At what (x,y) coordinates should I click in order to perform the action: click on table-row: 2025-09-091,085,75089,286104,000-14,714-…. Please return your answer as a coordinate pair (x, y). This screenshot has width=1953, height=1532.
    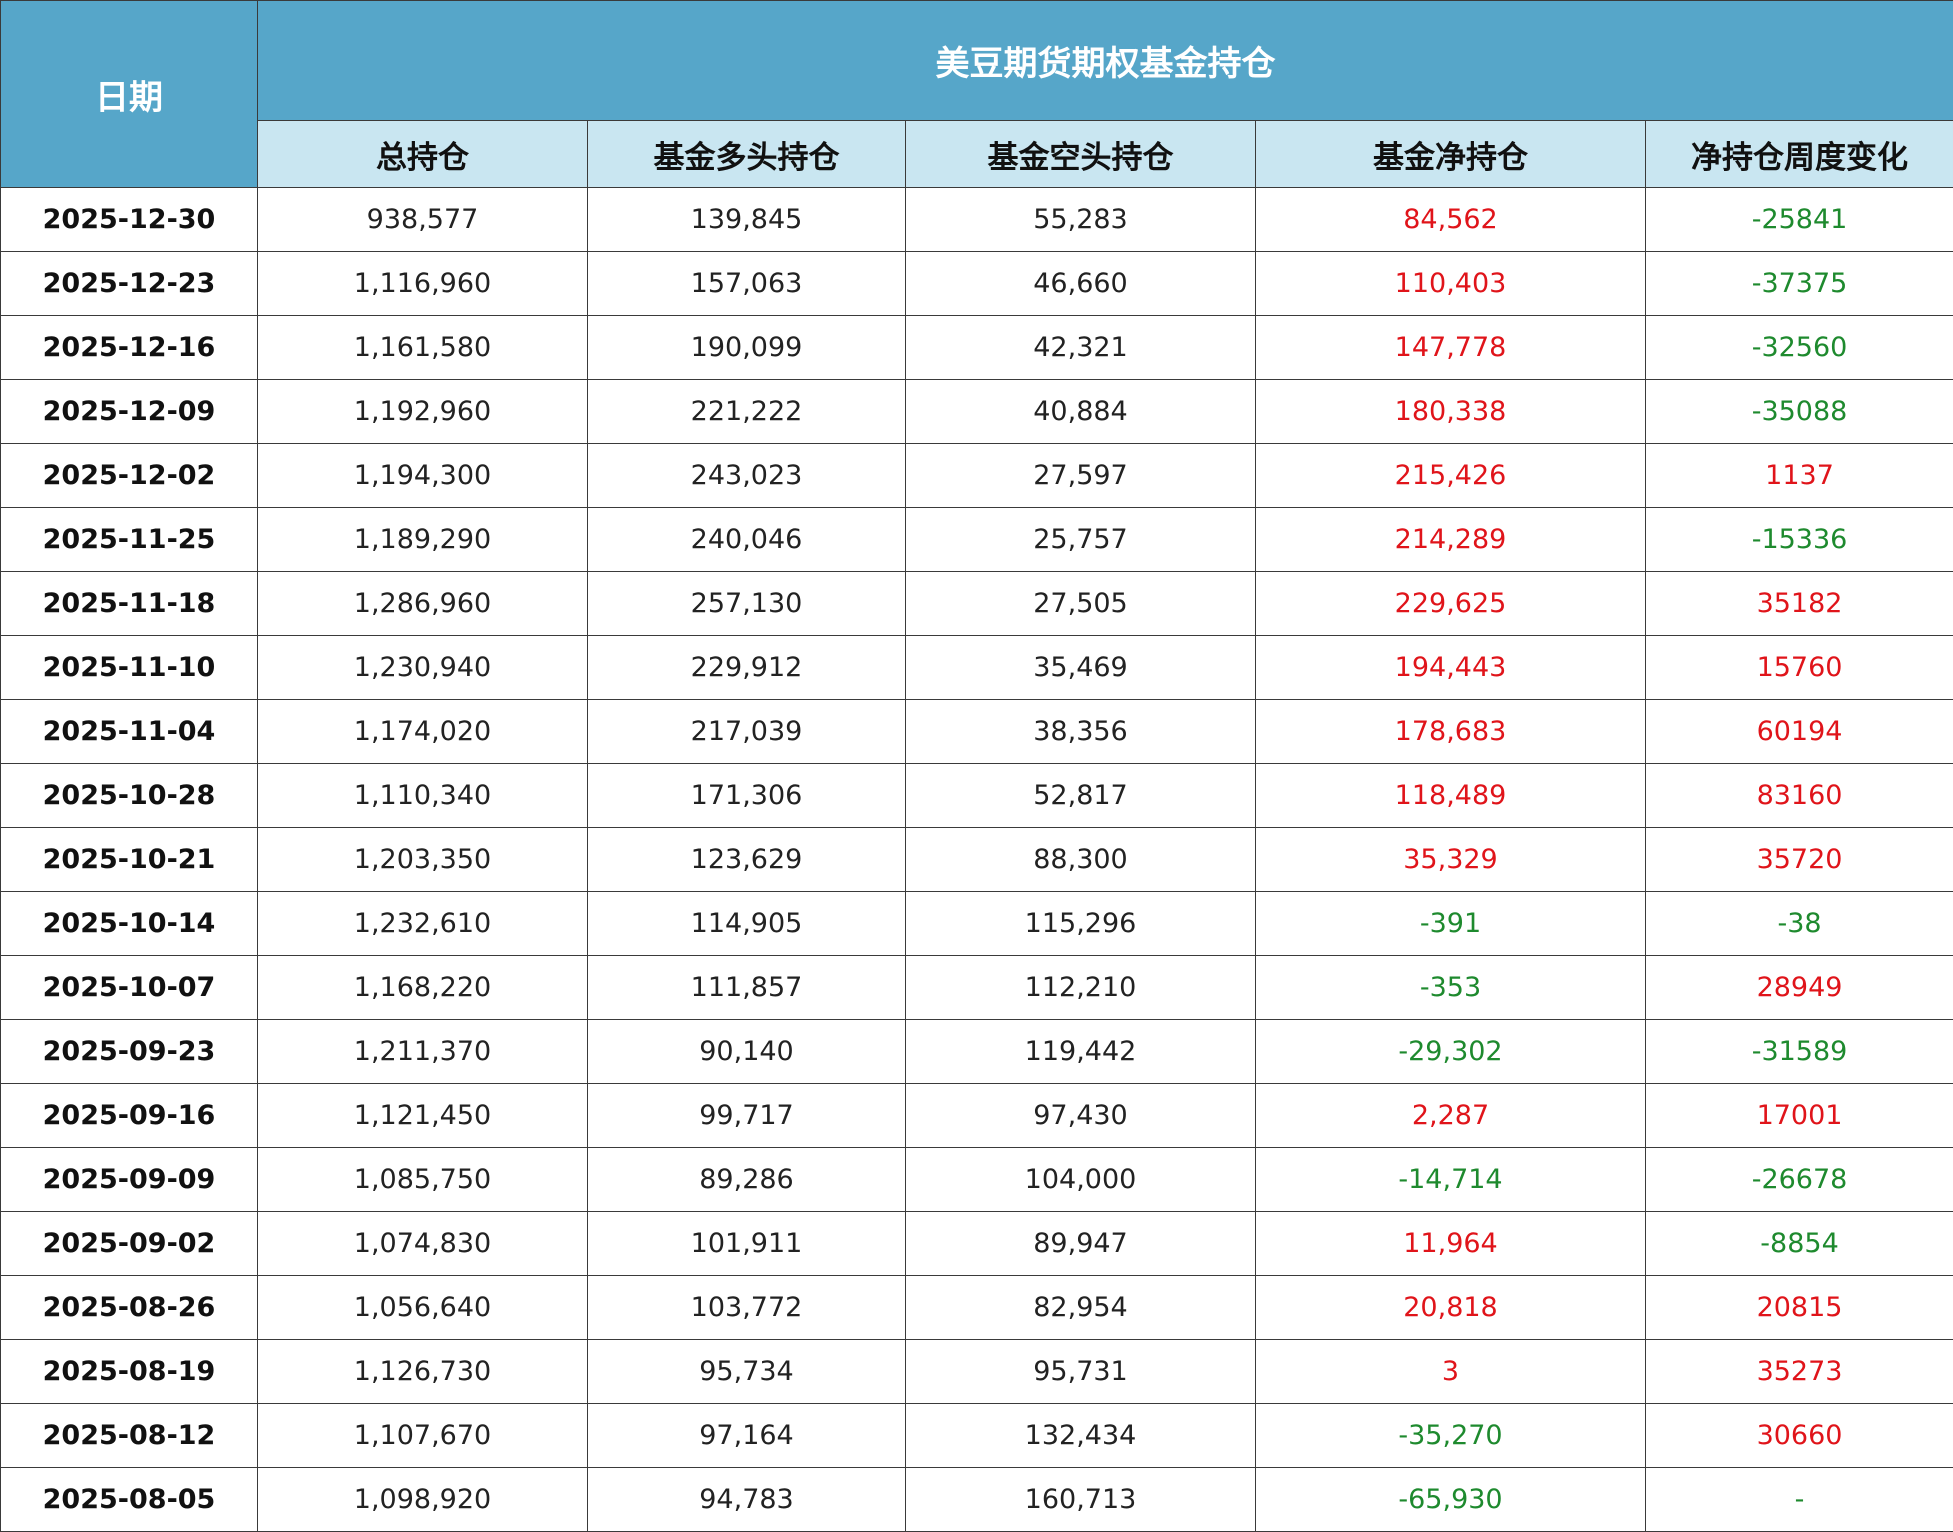
    Looking at the image, I should click on (977, 1180).